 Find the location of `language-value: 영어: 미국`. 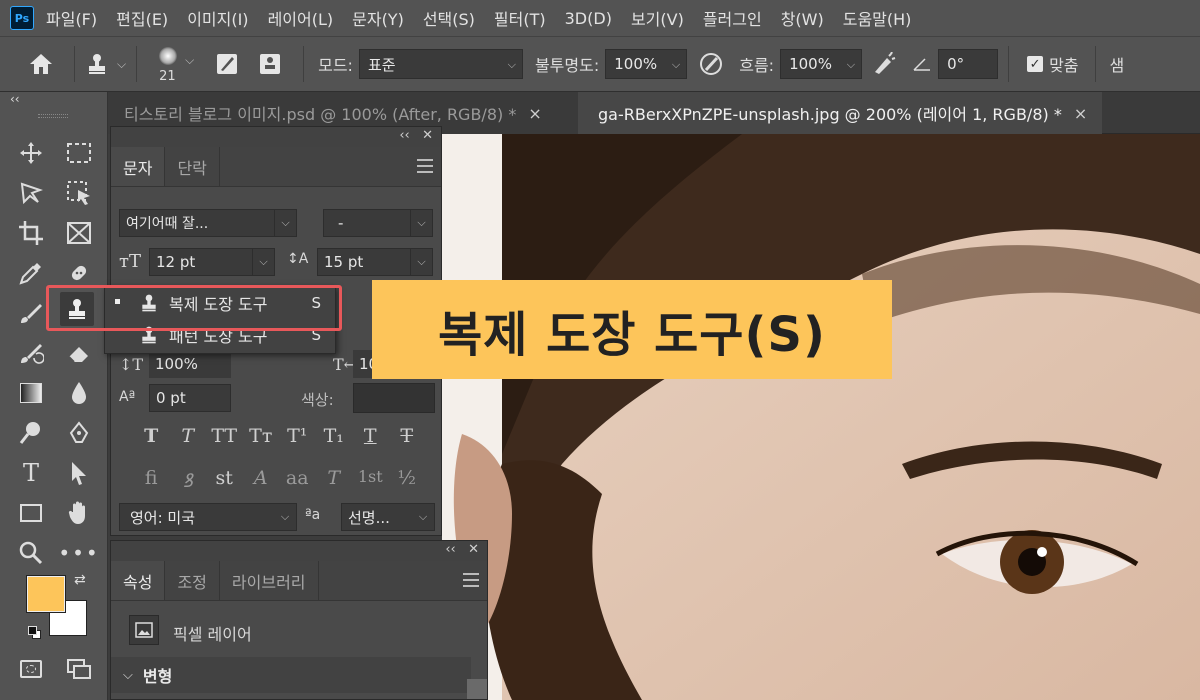

language-value: 영어: 미국 is located at coordinates (163, 517).